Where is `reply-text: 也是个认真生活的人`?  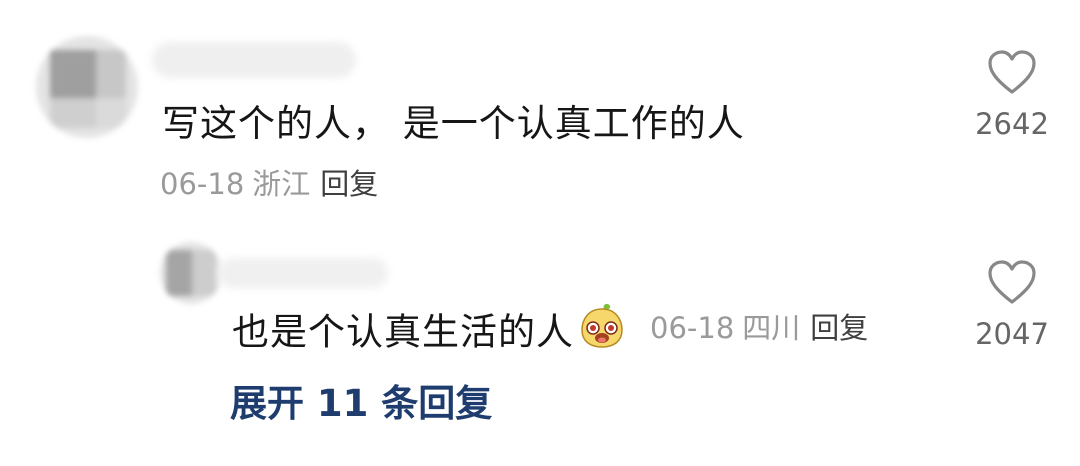
reply-text: 也是个认真生活的人 is located at coordinates (403, 332).